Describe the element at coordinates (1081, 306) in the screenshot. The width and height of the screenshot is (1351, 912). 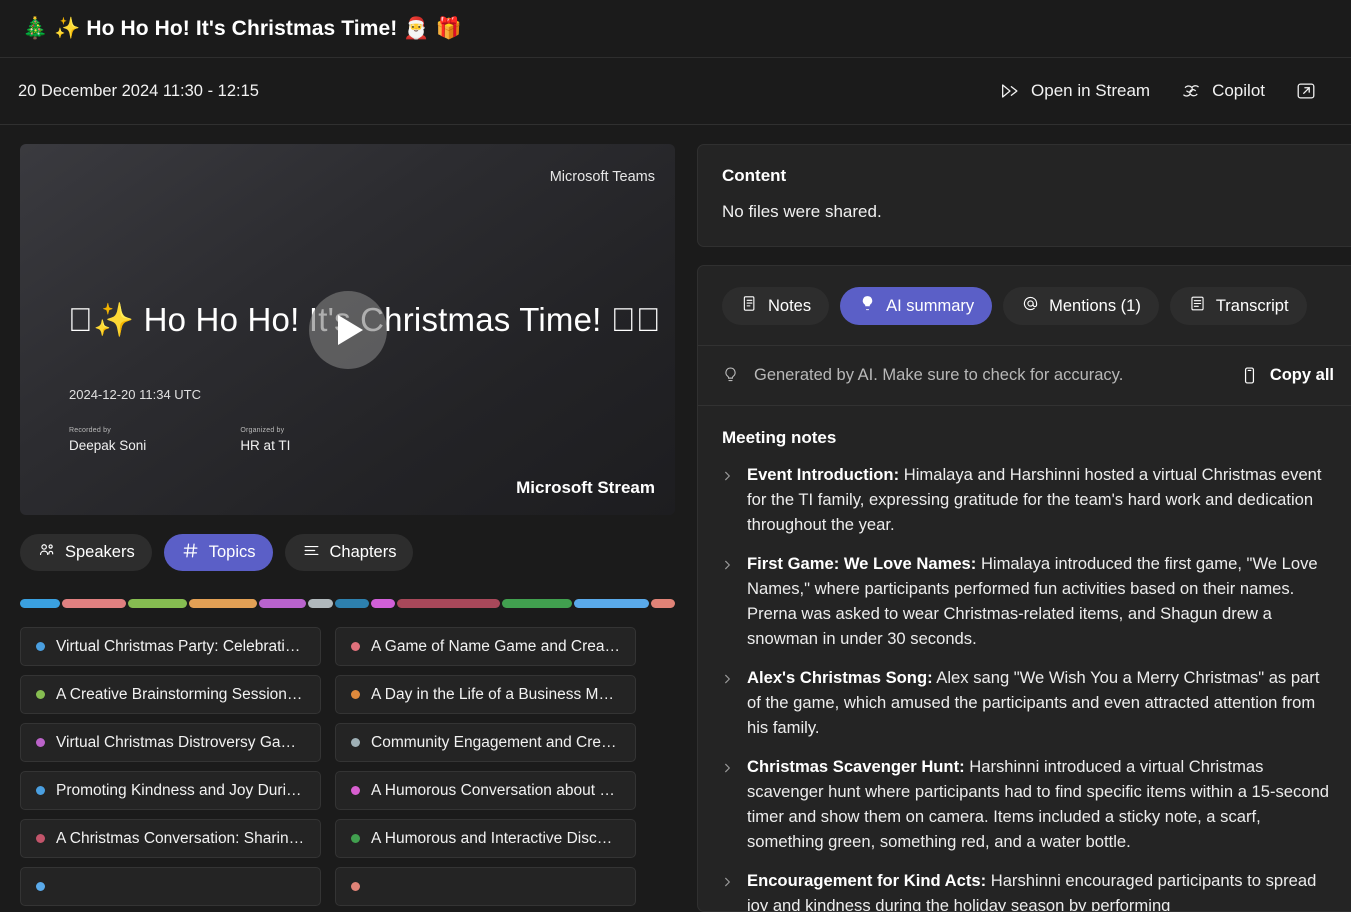
I see `tab-mentions: Mentions (1)` at that location.